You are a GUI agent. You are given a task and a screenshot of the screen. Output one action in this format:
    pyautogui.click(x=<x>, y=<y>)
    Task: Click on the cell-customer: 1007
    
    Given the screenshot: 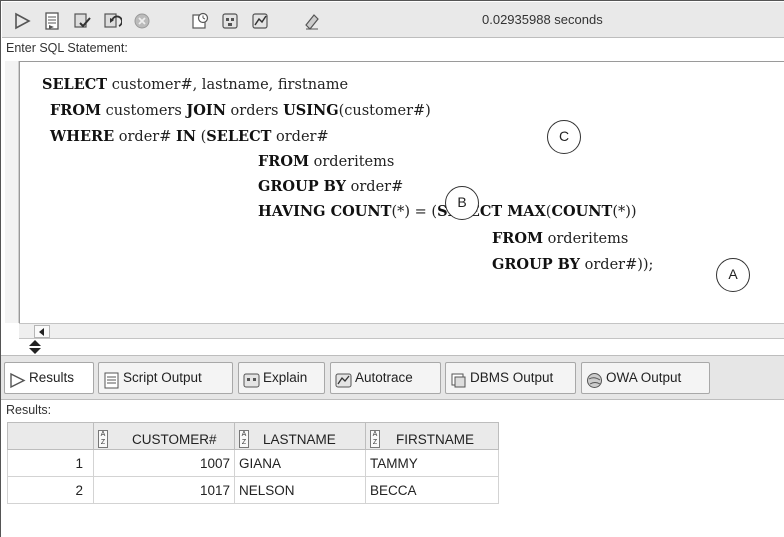 What is the action you would take?
    pyautogui.click(x=164, y=463)
    